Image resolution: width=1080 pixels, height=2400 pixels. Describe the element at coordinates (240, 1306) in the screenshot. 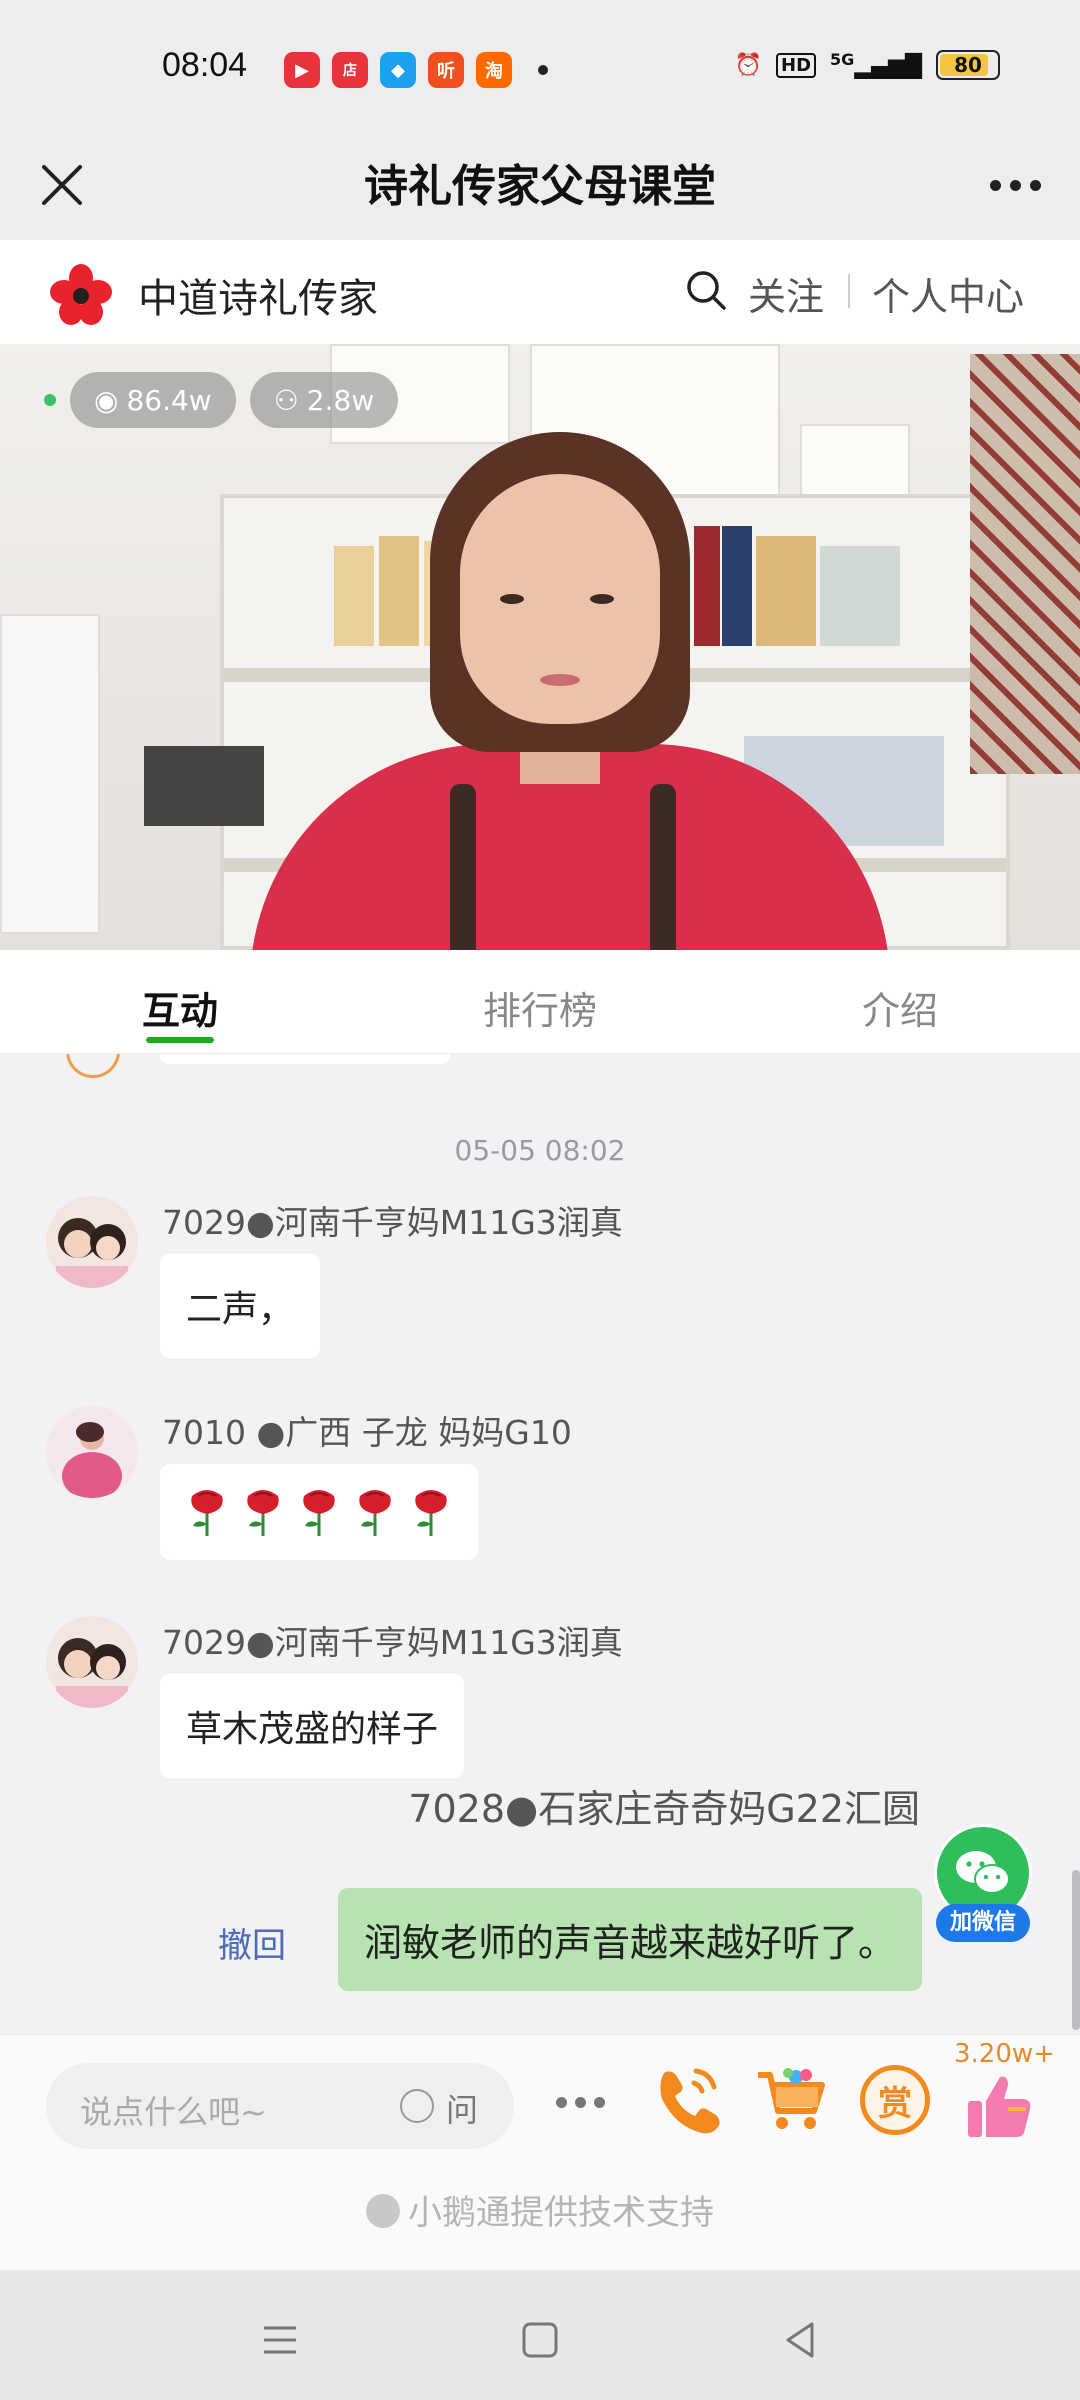

I see `message-bubble: 二声，` at that location.